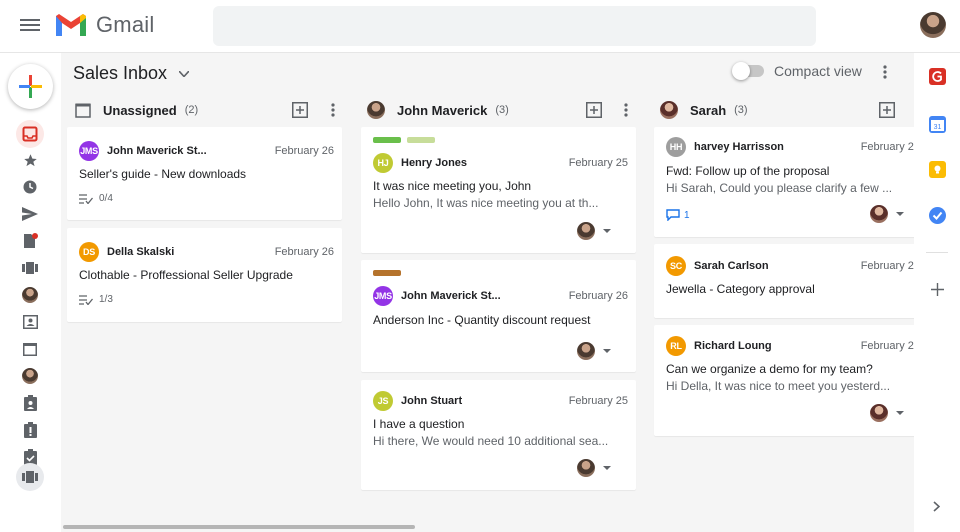  I want to click on sent-icon, so click(30, 214).